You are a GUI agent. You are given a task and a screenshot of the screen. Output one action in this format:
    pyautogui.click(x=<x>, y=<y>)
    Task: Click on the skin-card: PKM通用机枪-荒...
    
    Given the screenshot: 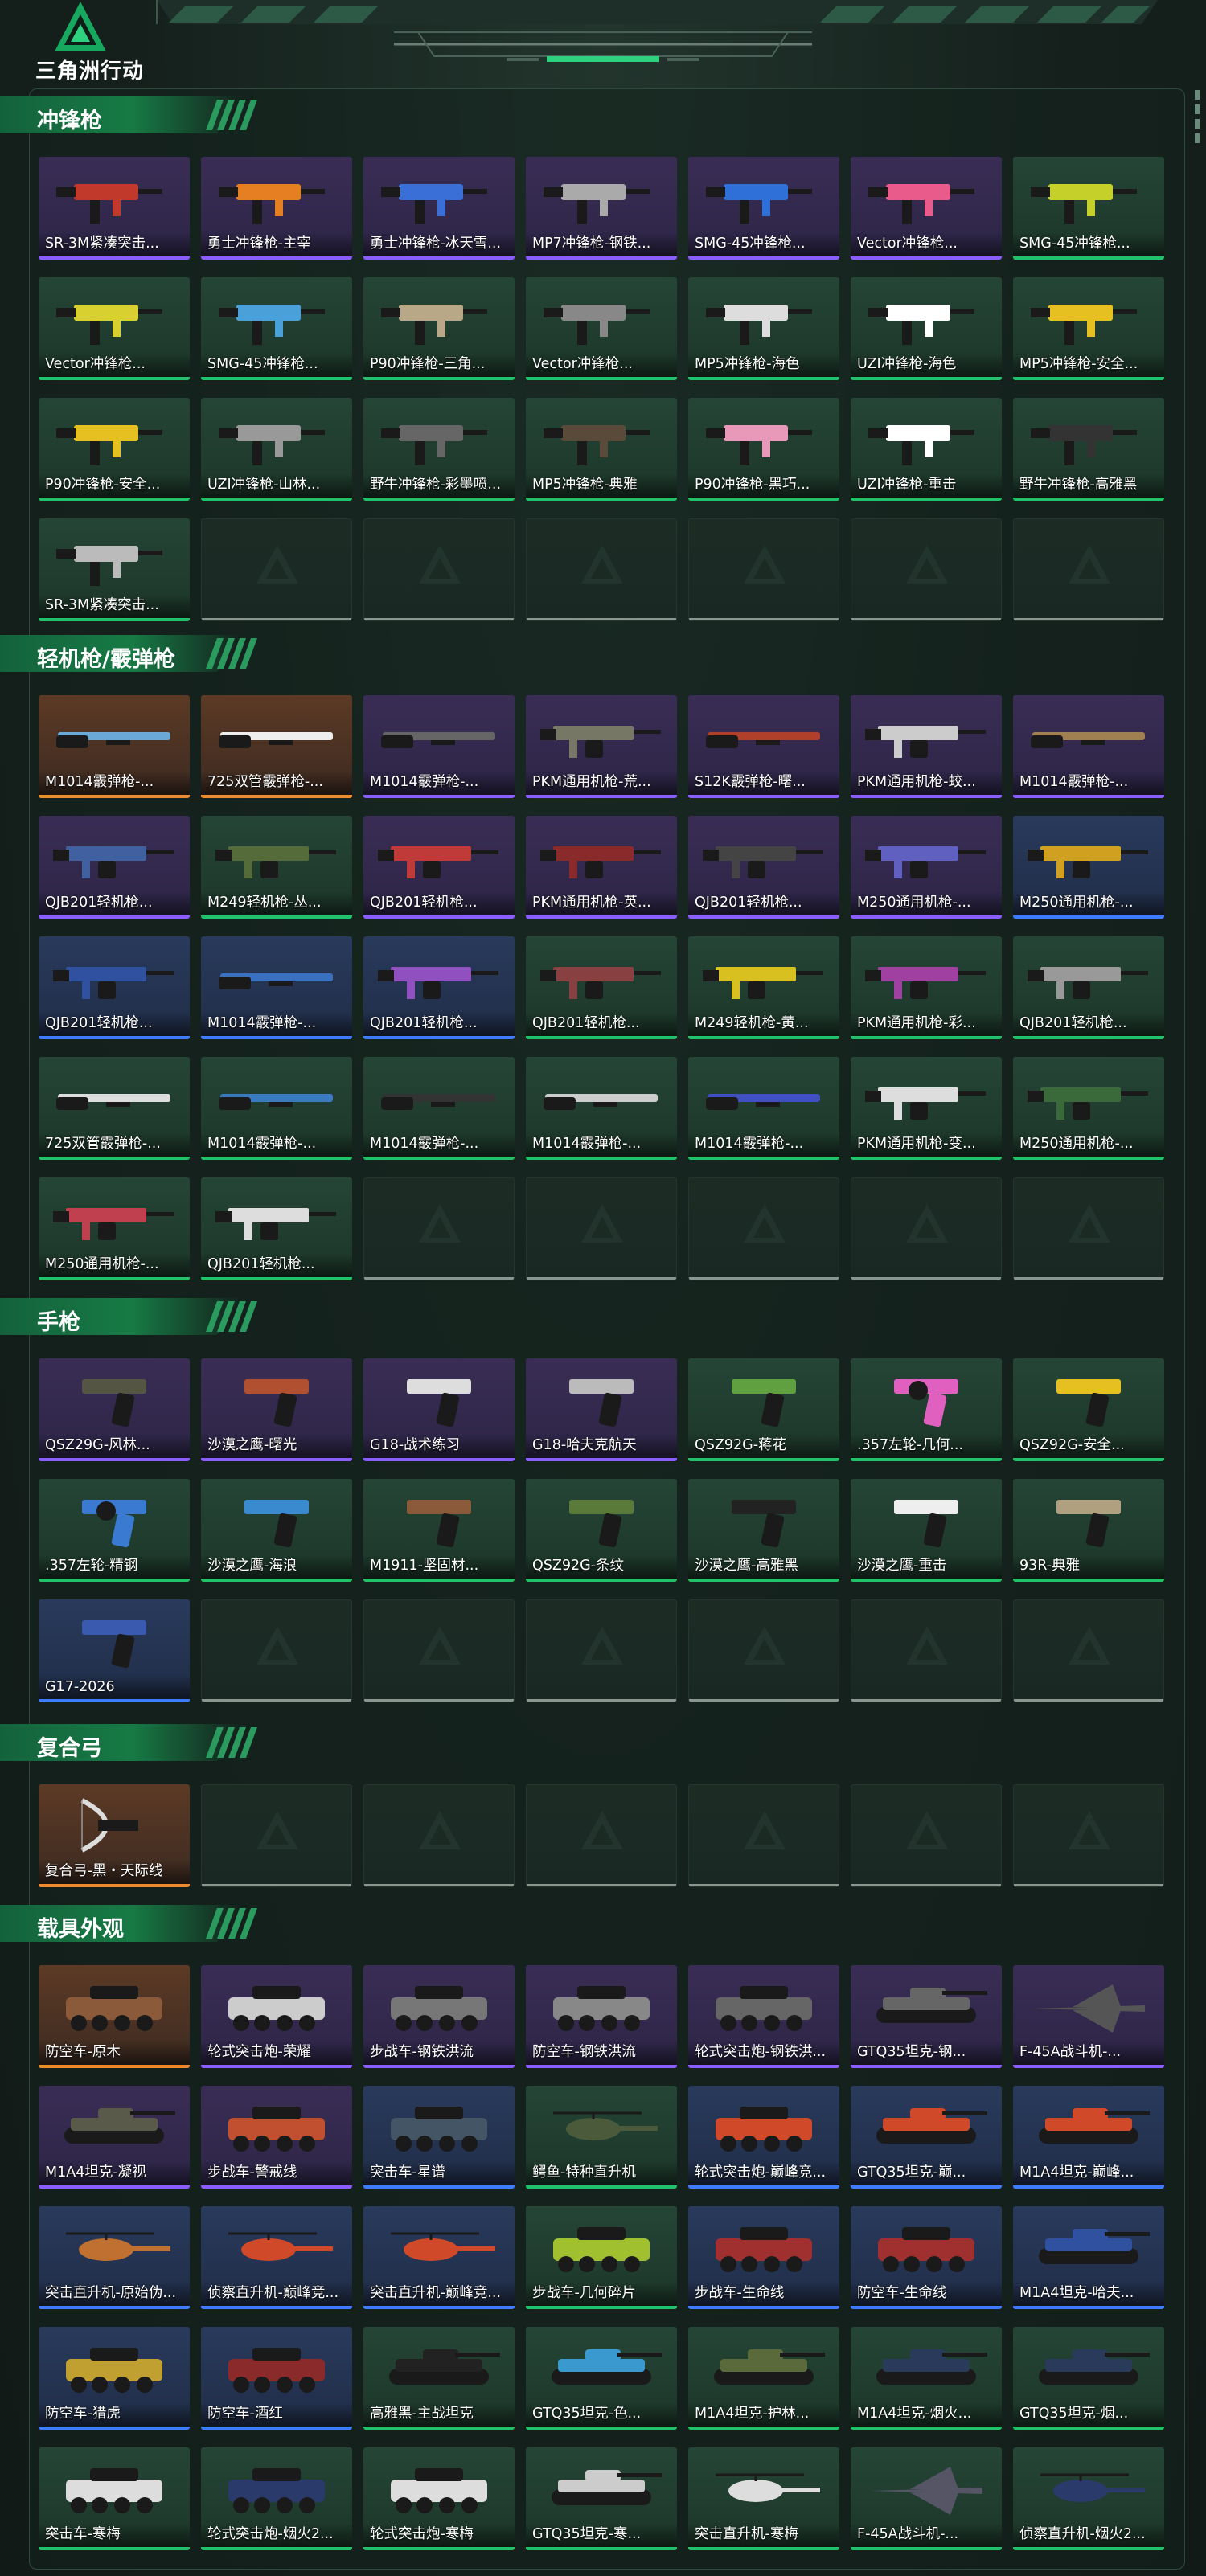 What is the action you would take?
    pyautogui.click(x=601, y=746)
    